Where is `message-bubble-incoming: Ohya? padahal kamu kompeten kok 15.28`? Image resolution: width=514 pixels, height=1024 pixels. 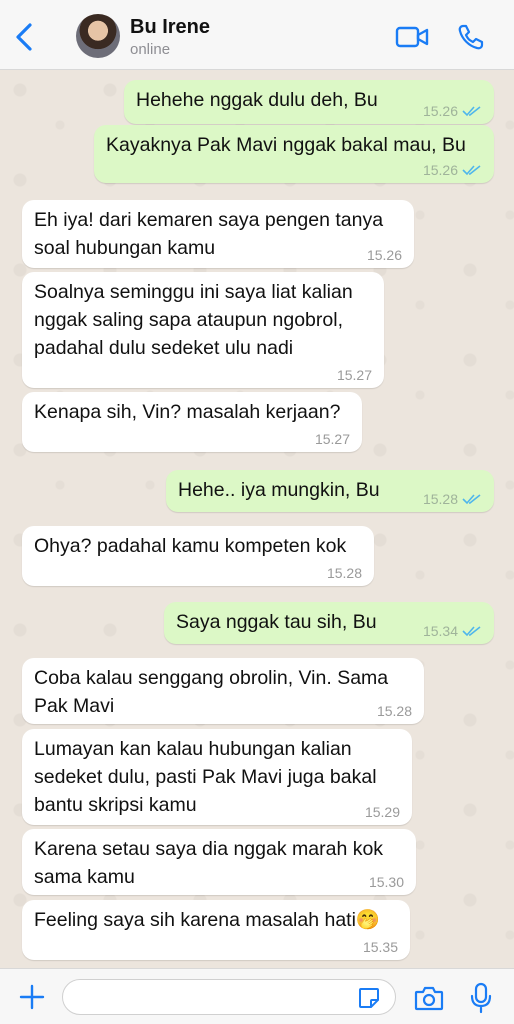 message-bubble-incoming: Ohya? padahal kamu kompeten kok 15.28 is located at coordinates (198, 556).